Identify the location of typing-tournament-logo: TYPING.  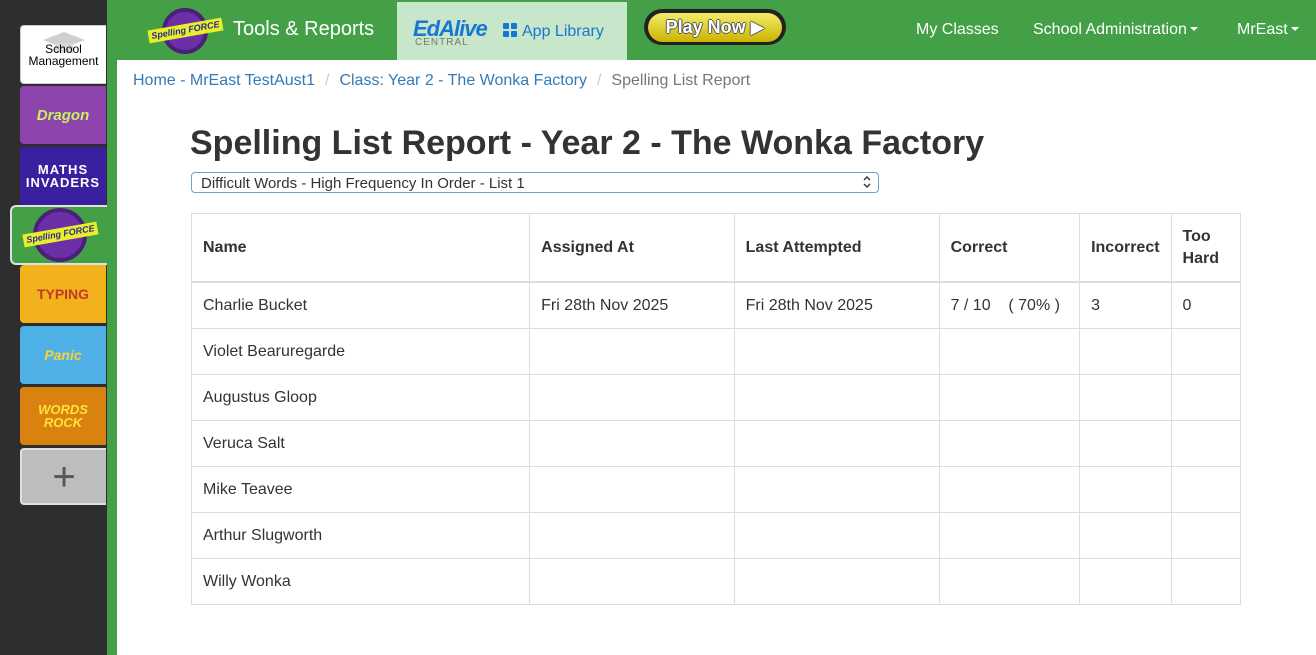
(63, 294).